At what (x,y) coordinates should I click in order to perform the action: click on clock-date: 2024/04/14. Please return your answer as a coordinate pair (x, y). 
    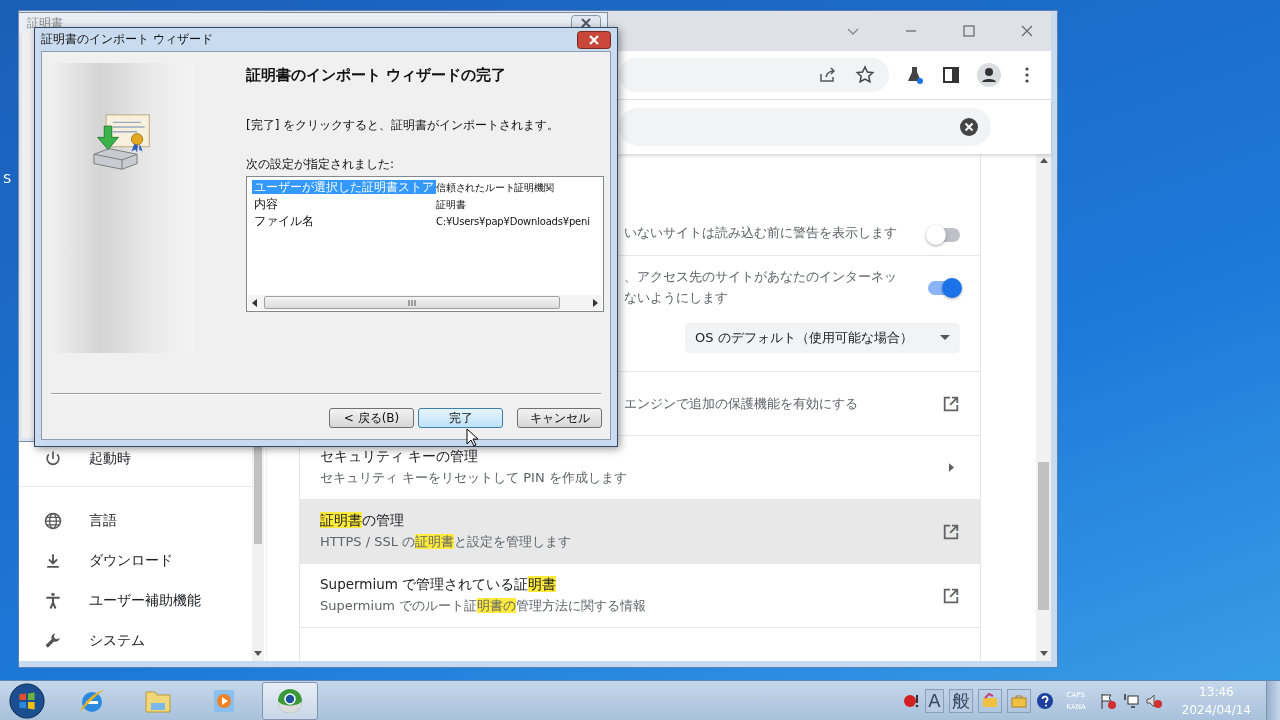
    Looking at the image, I should click on (1216, 710).